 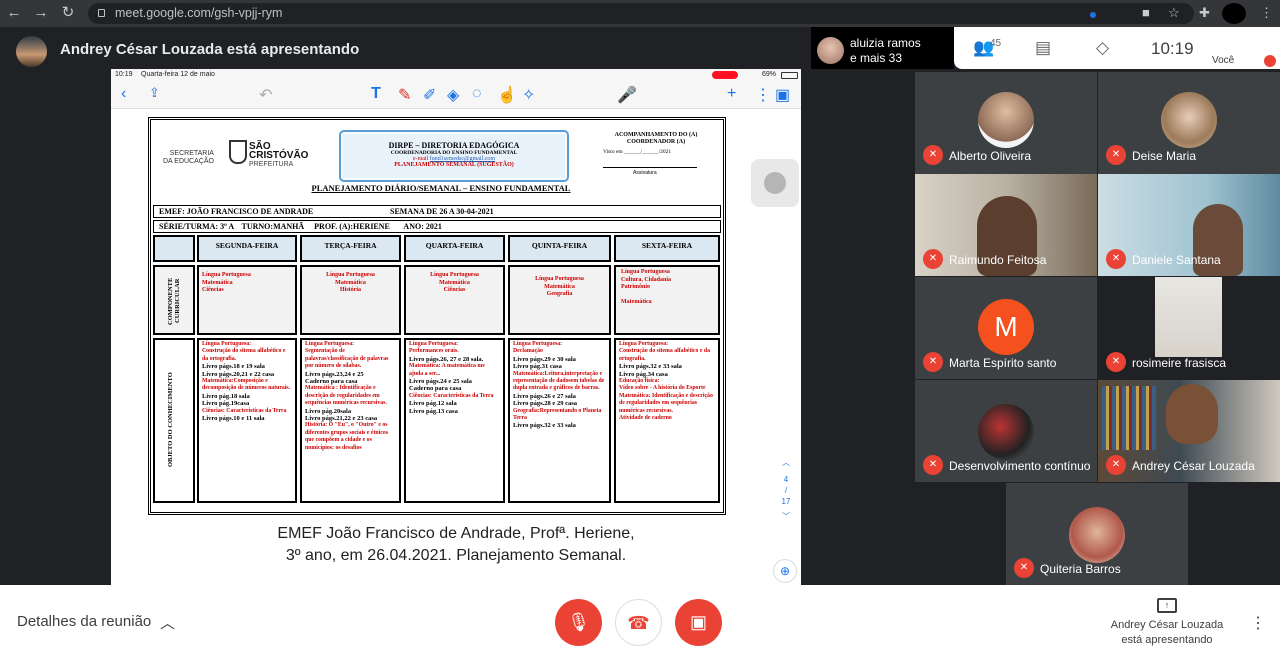 I want to click on chat-icon: ▤, so click(x=1043, y=48).